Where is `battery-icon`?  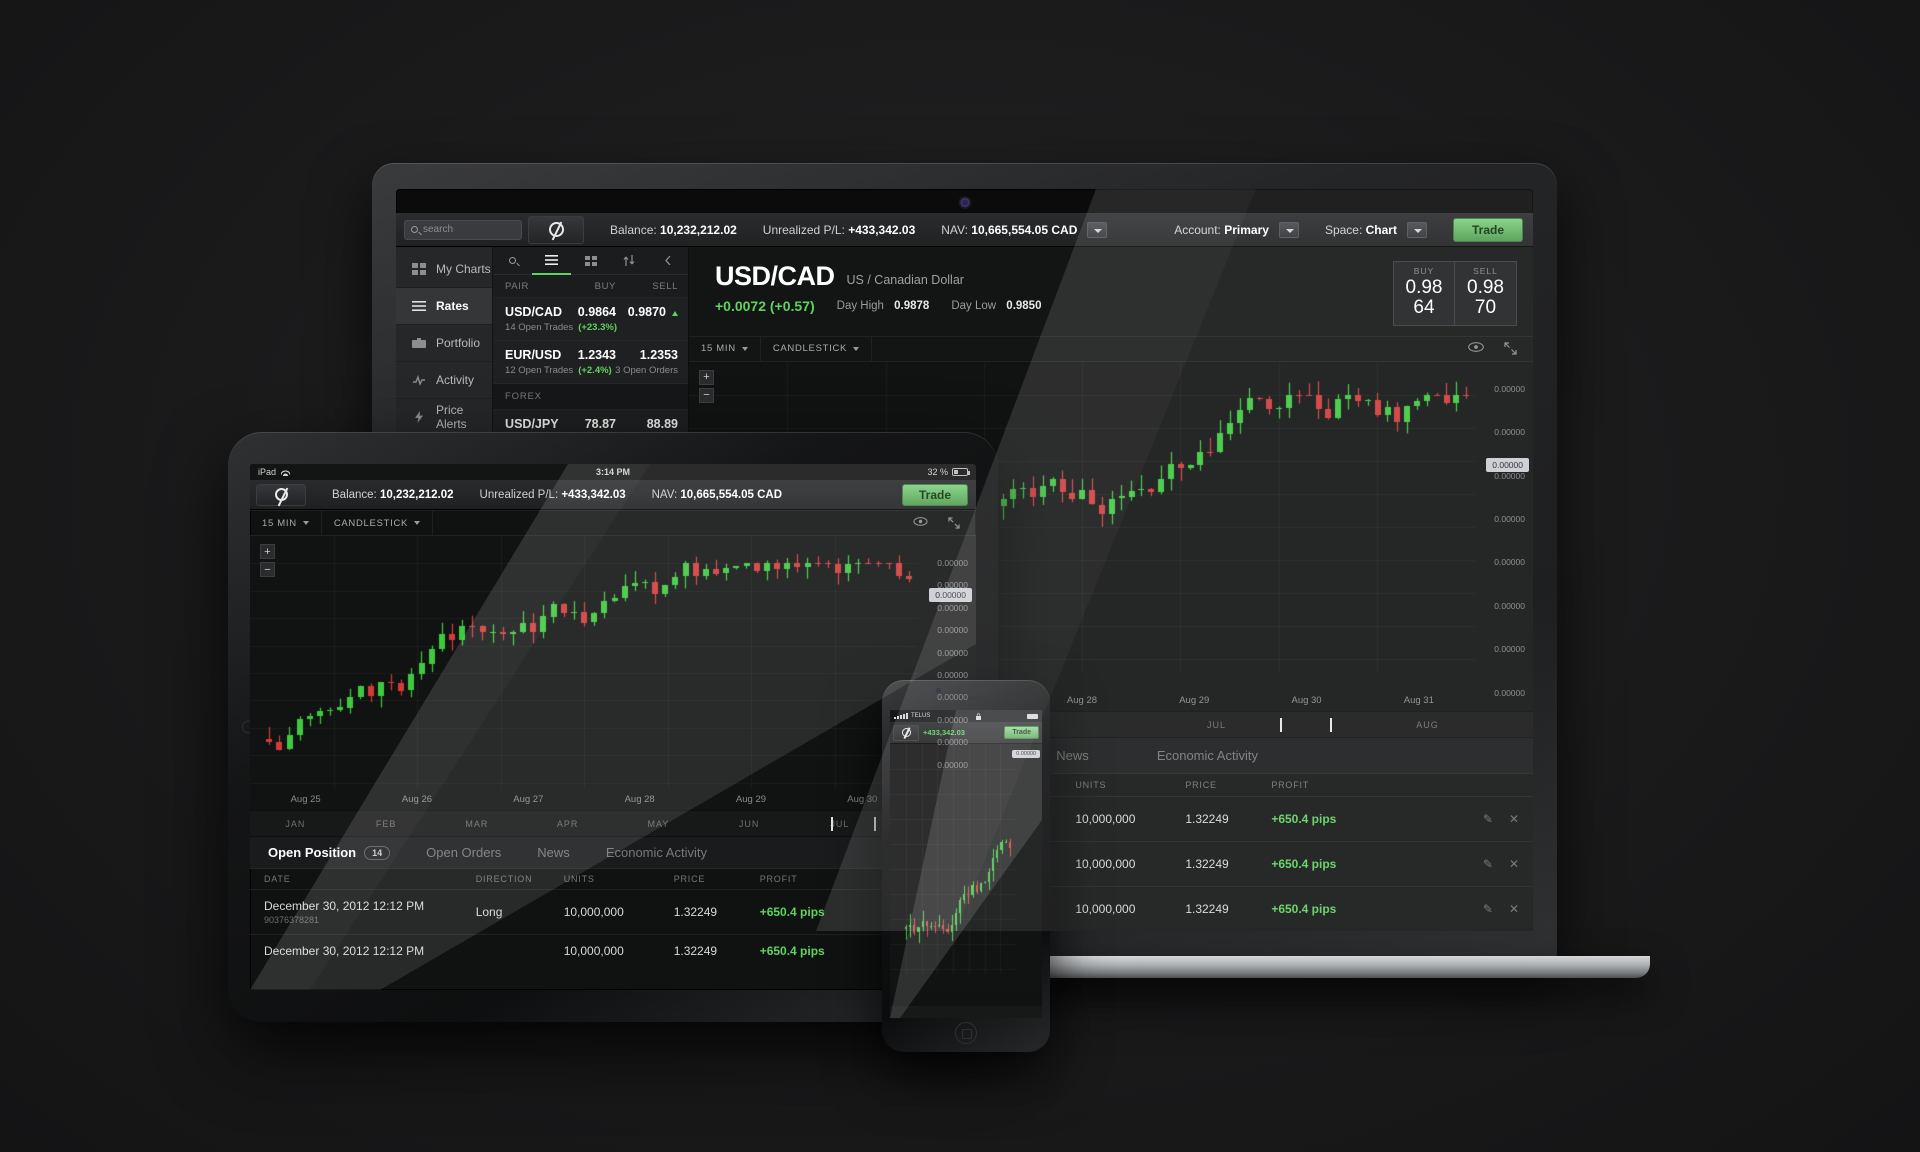
battery-icon is located at coordinates (961, 472).